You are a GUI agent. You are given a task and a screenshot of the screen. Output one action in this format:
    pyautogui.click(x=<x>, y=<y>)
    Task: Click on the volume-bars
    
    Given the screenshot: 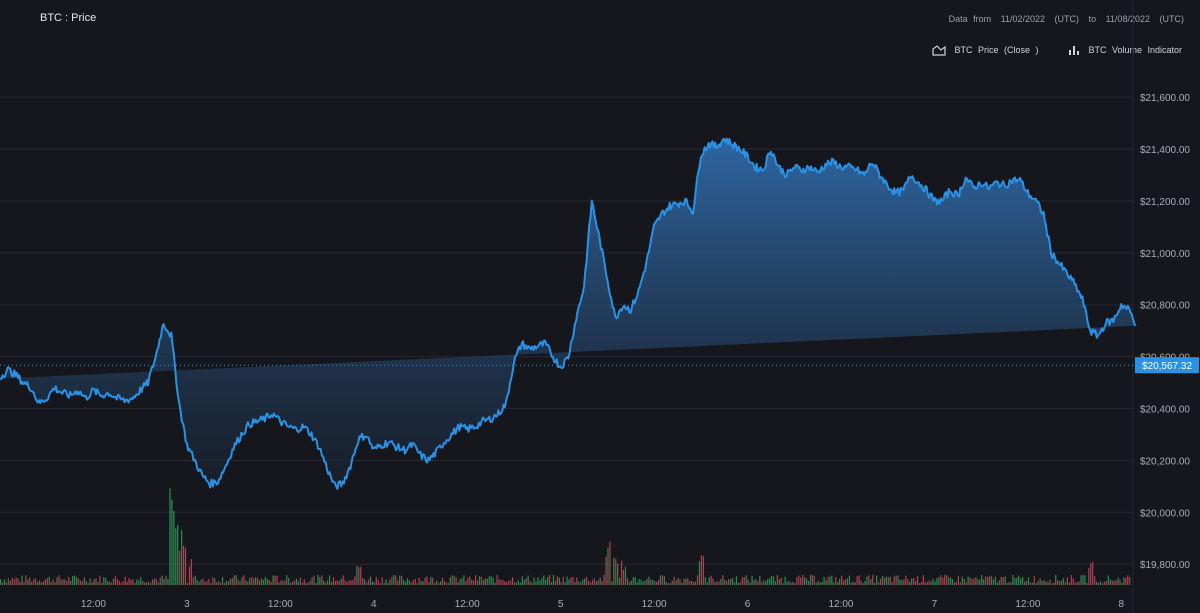 What is the action you would take?
    pyautogui.click(x=565, y=536)
    